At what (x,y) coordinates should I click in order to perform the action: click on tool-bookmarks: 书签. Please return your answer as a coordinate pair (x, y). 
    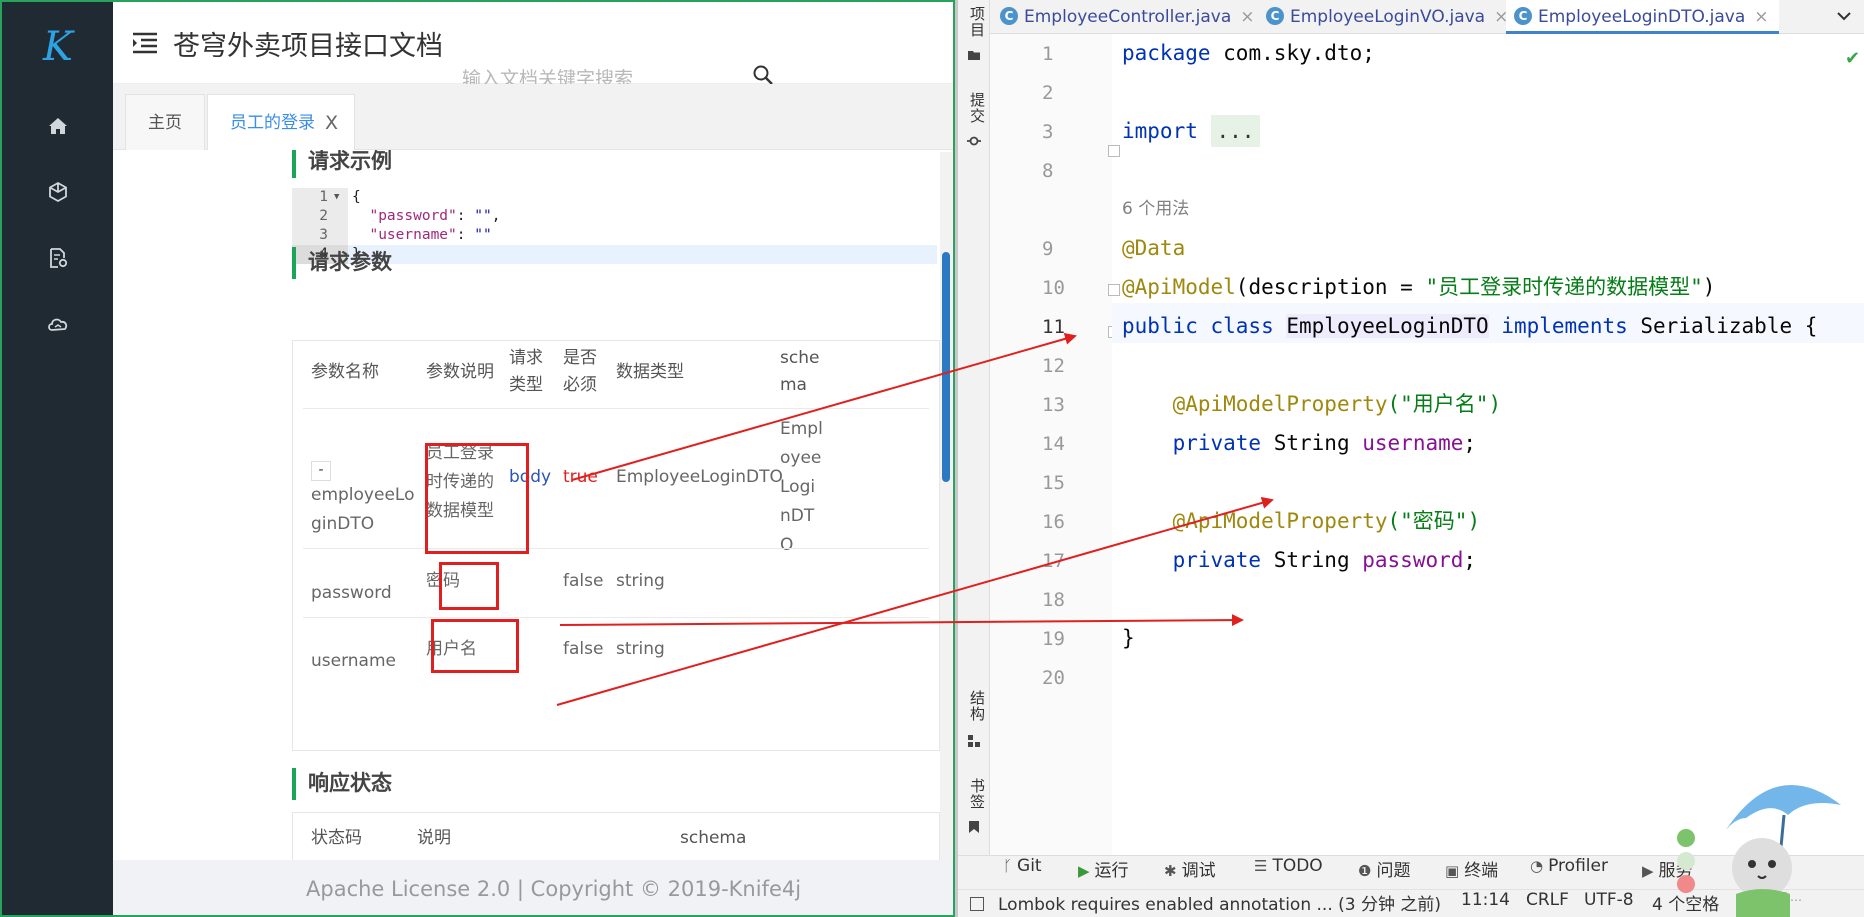
    Looking at the image, I should click on (974, 794).